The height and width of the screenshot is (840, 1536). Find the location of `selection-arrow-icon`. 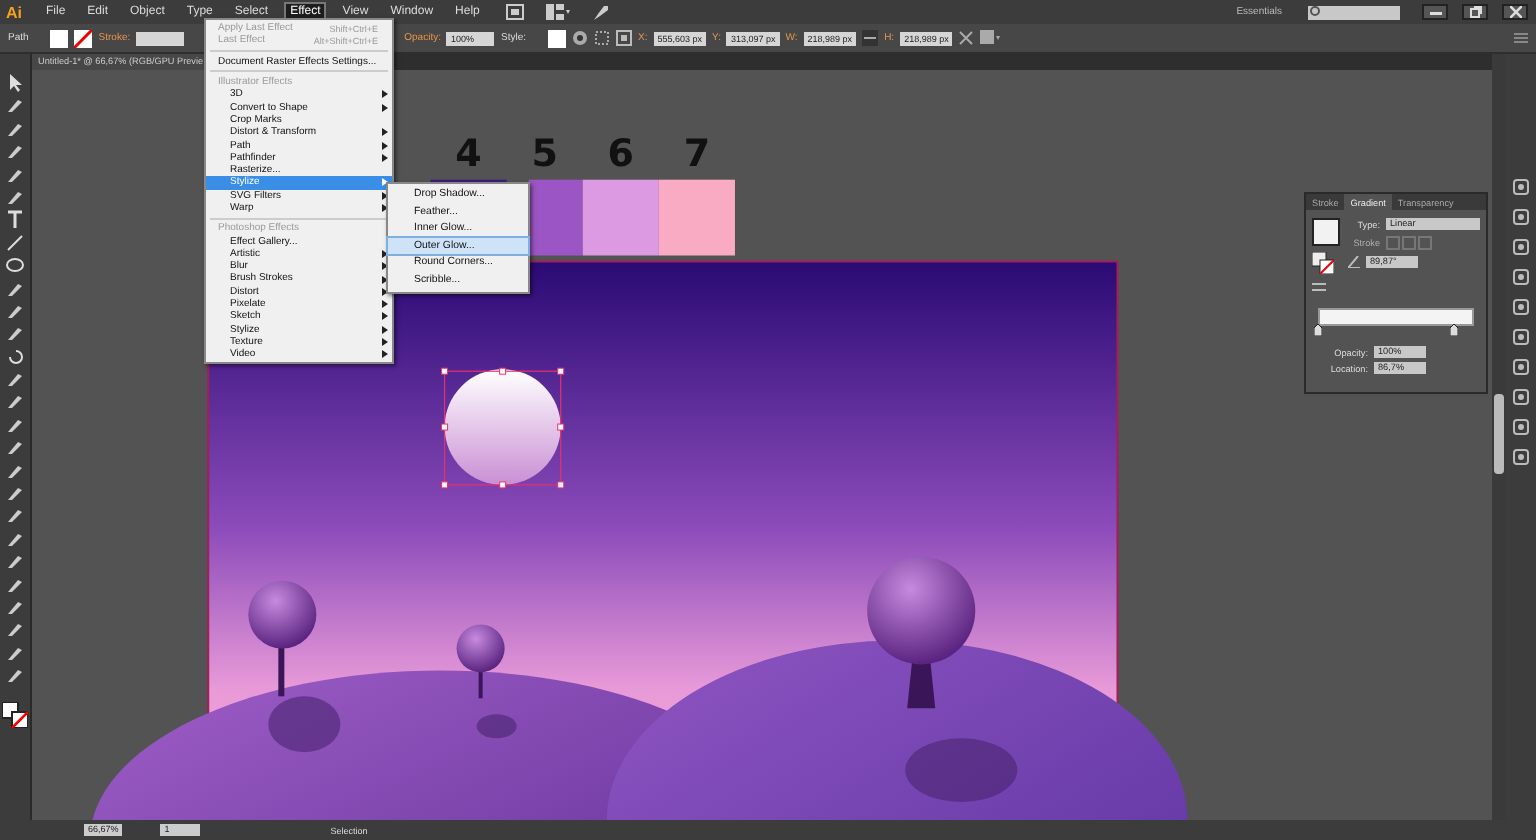

selection-arrow-icon is located at coordinates (15, 83).